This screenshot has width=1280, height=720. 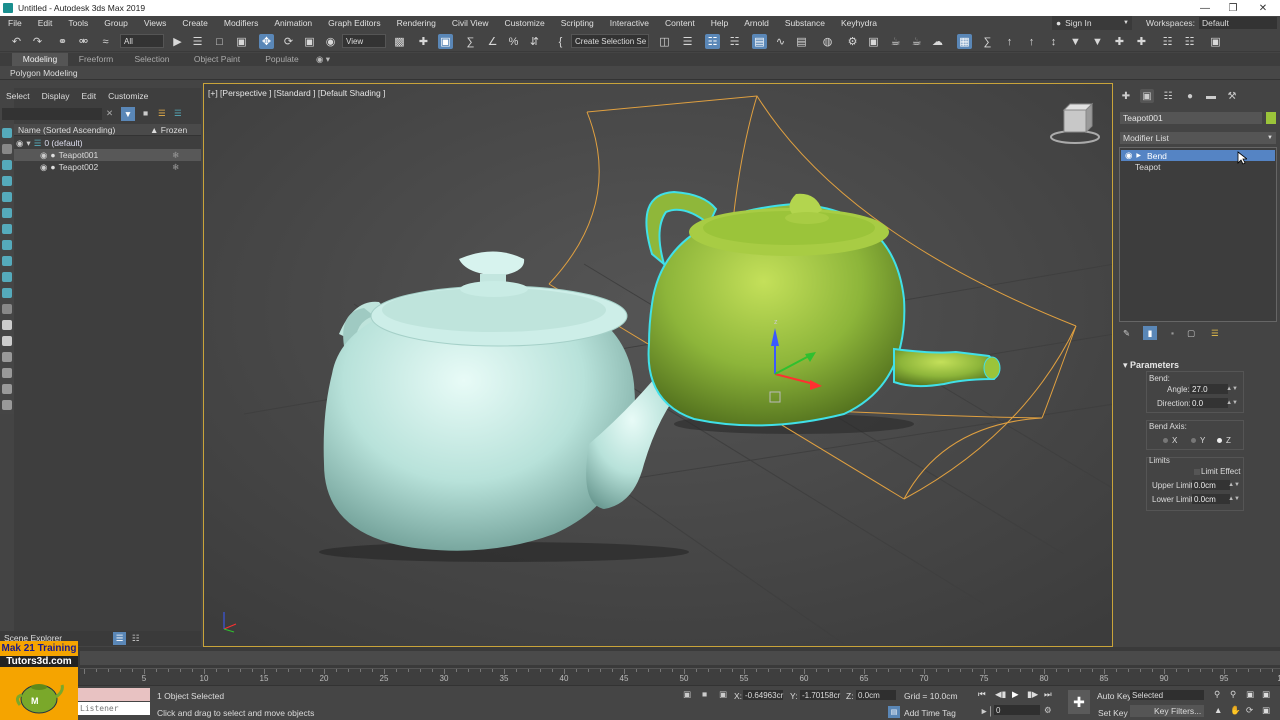 What do you see at coordinates (1234, 499) in the screenshot?
I see `lower-limit-arrows: ▲▼` at bounding box center [1234, 499].